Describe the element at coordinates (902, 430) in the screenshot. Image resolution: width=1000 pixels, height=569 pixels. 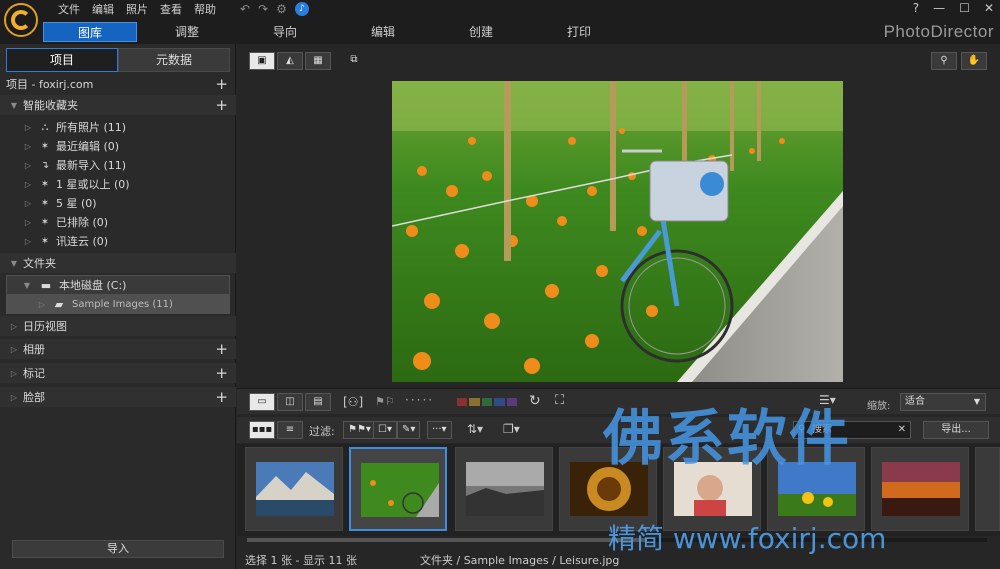
I see `clear-search-icon: ✕` at that location.